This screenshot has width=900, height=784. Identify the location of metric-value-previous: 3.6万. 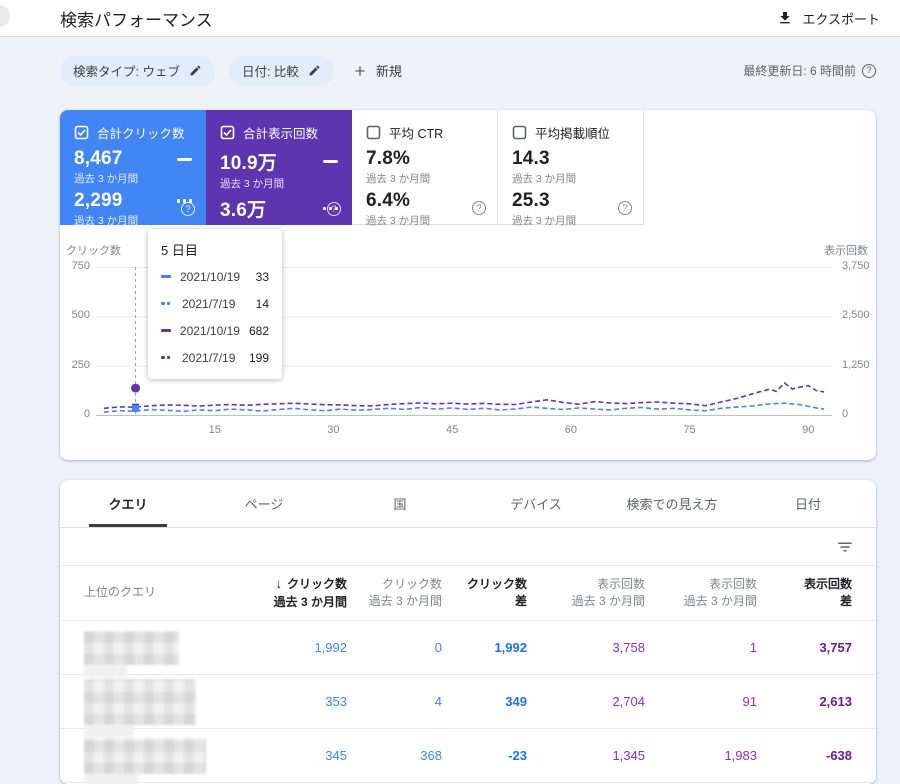
(243, 210).